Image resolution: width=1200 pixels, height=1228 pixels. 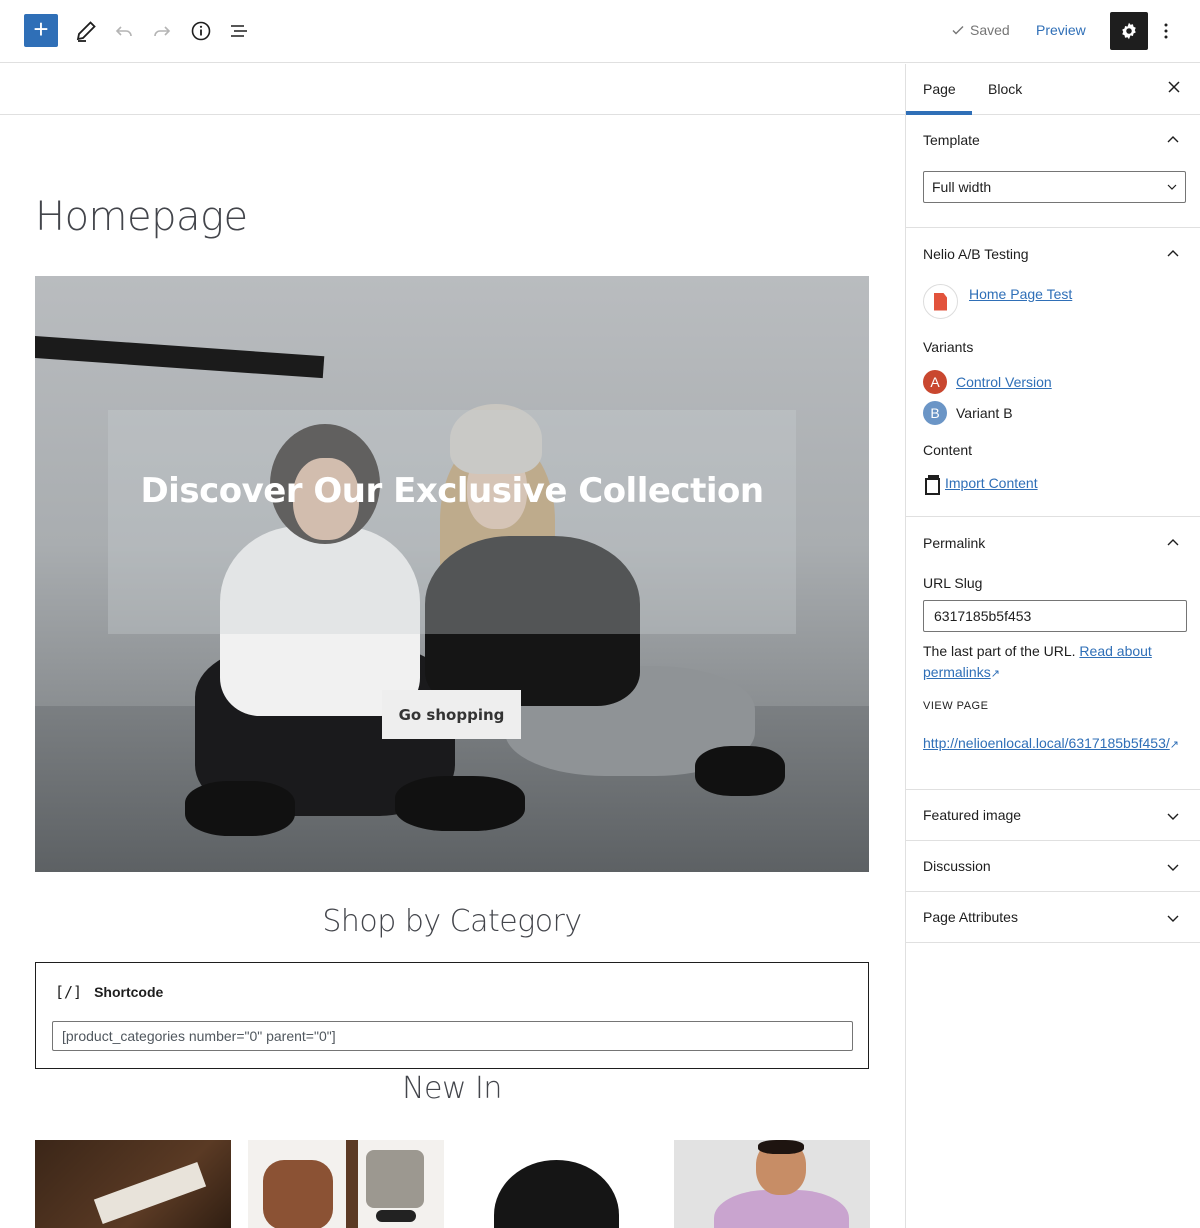 I want to click on tools-button, so click(x=86, y=31).